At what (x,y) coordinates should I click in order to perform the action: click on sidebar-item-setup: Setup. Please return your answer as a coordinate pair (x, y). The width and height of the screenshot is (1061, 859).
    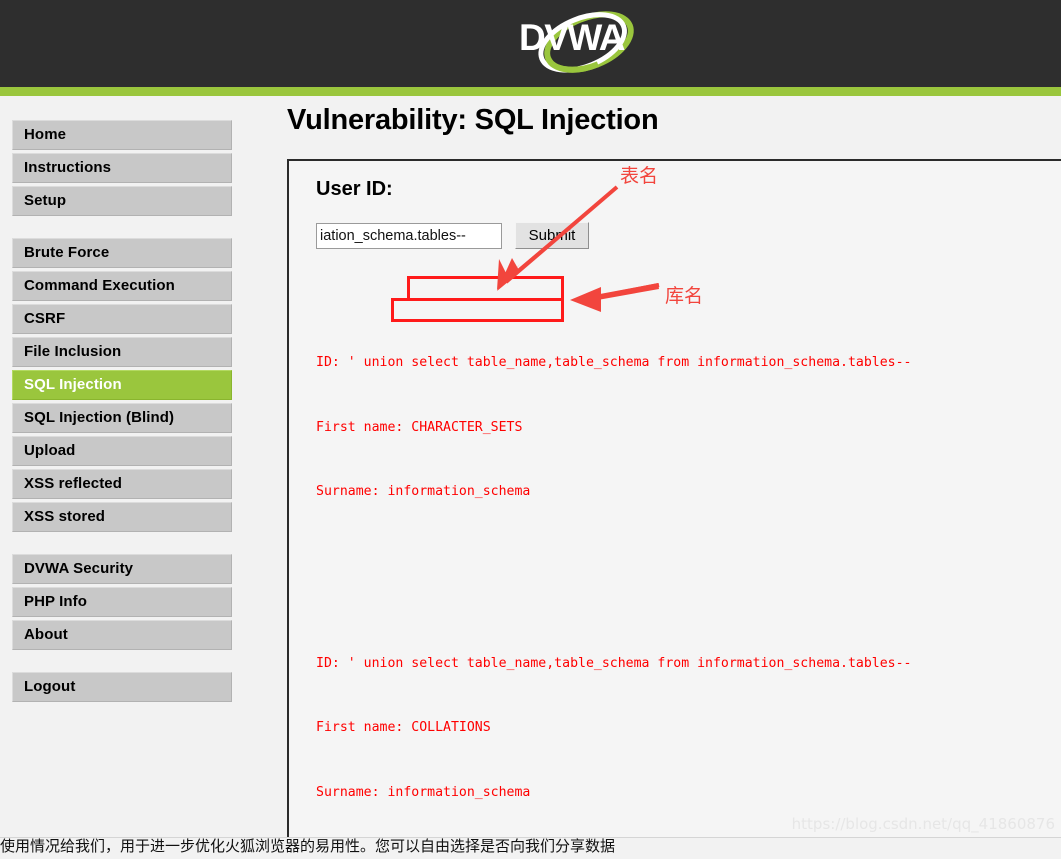
    Looking at the image, I should click on (122, 201).